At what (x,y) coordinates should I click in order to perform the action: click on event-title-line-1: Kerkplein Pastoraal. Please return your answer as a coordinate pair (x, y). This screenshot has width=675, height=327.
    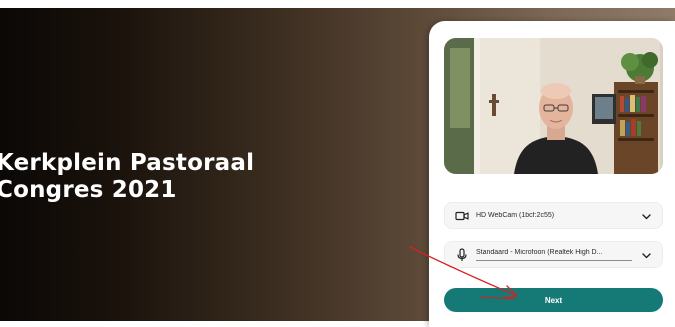
    Looking at the image, I should click on (127, 163).